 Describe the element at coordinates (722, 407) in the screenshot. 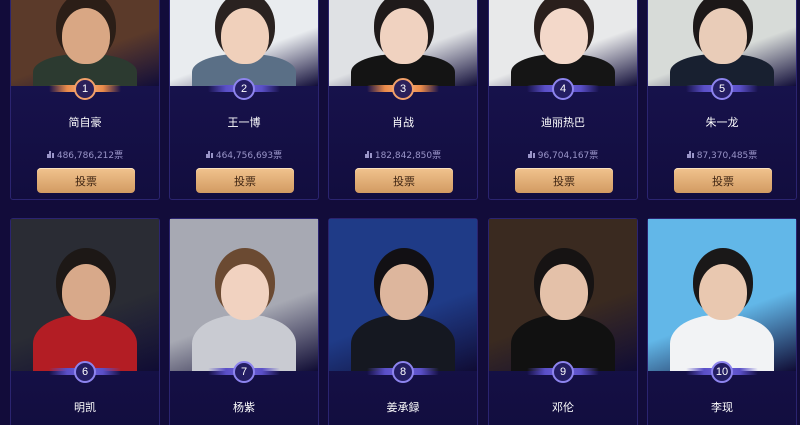

I see `idol-name: 李现` at that location.